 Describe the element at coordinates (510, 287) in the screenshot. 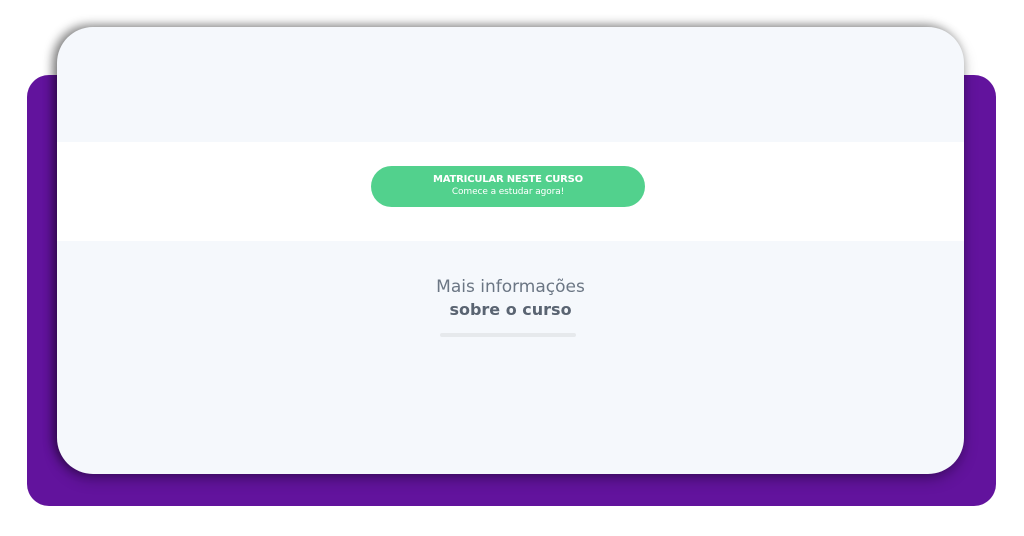

I see `more-info-line1: Mais informações` at that location.